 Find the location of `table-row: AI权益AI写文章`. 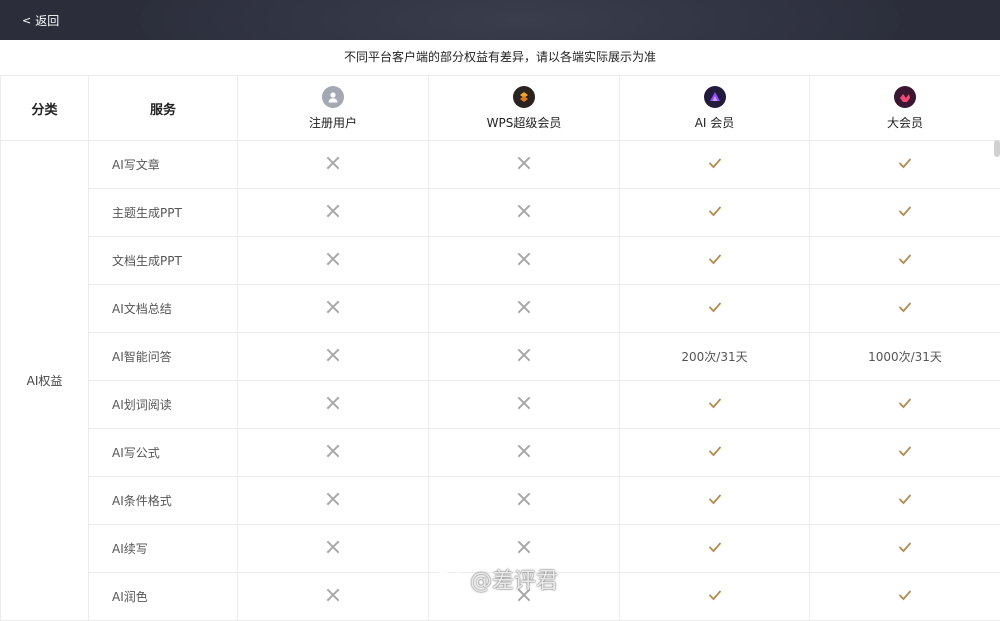

table-row: AI权益AI写文章 is located at coordinates (500, 165).